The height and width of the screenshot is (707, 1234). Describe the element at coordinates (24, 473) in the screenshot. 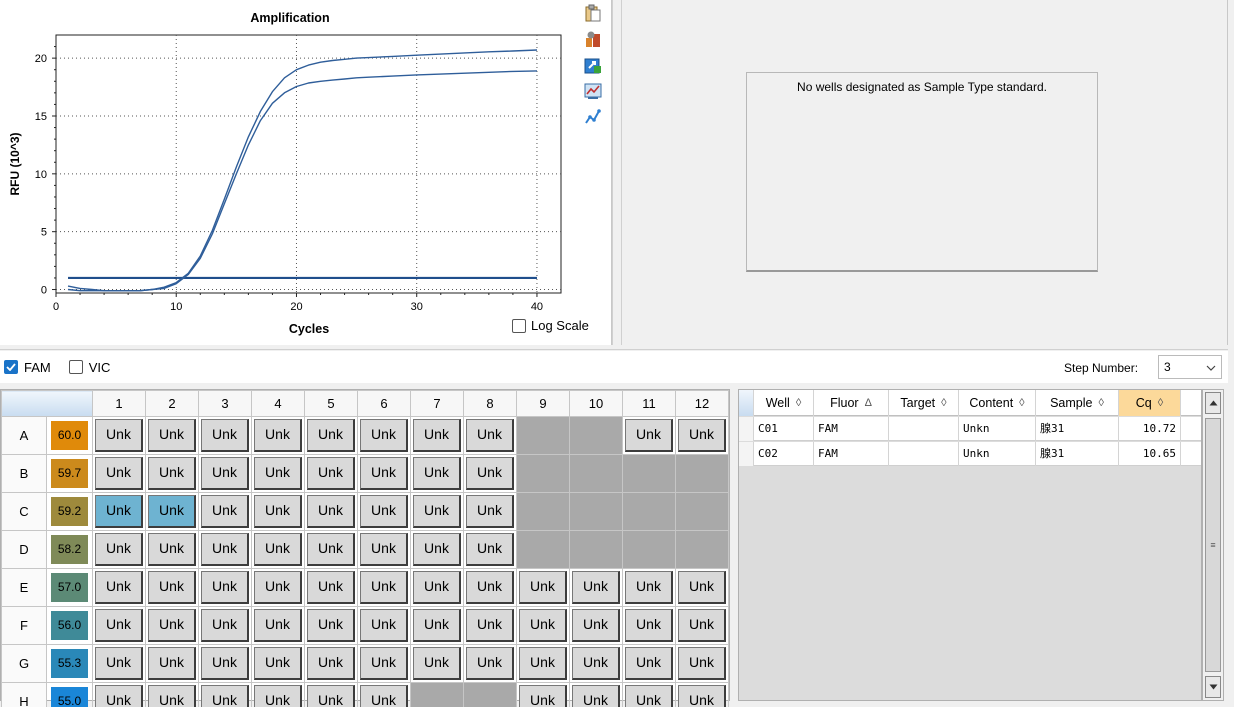

I see `plate-row-header: B` at that location.